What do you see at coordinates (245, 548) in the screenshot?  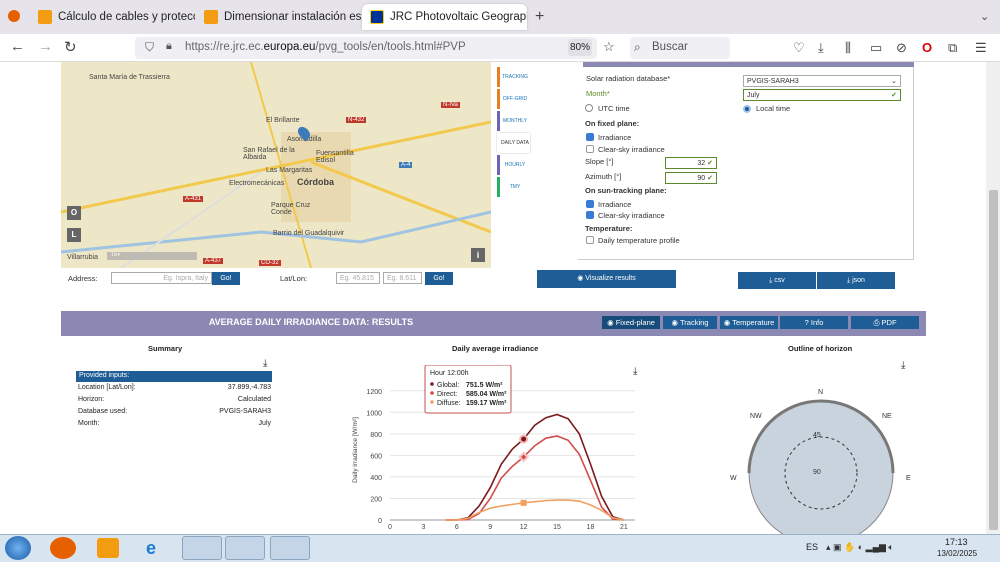 I see `calculator-icon` at bounding box center [245, 548].